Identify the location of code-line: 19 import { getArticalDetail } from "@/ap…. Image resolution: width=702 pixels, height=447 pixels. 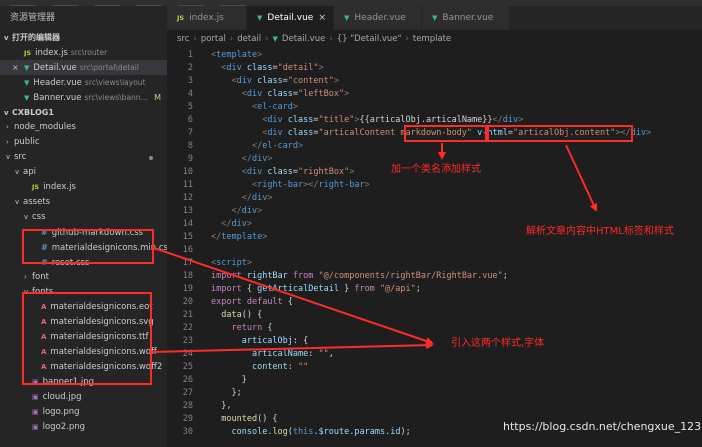
(294, 289).